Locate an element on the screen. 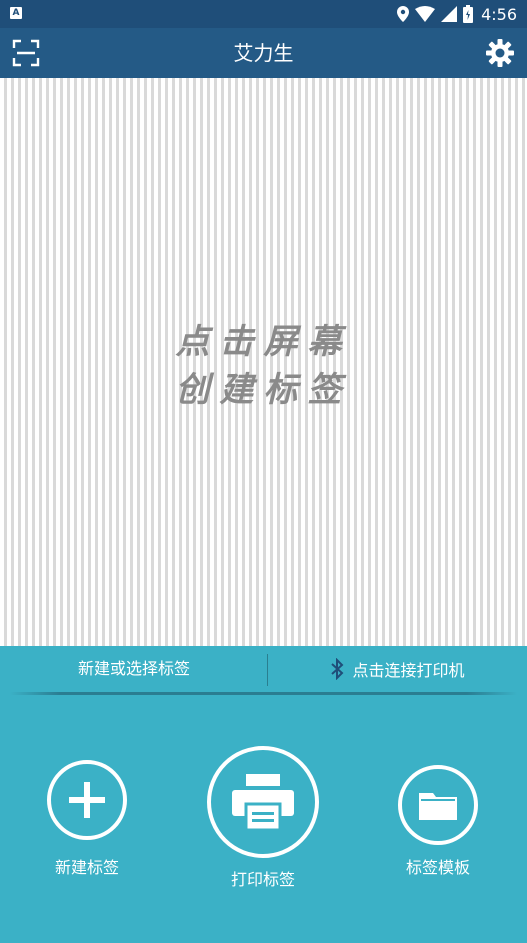 This screenshot has height=943, width=527. plus-icon is located at coordinates (87, 800).